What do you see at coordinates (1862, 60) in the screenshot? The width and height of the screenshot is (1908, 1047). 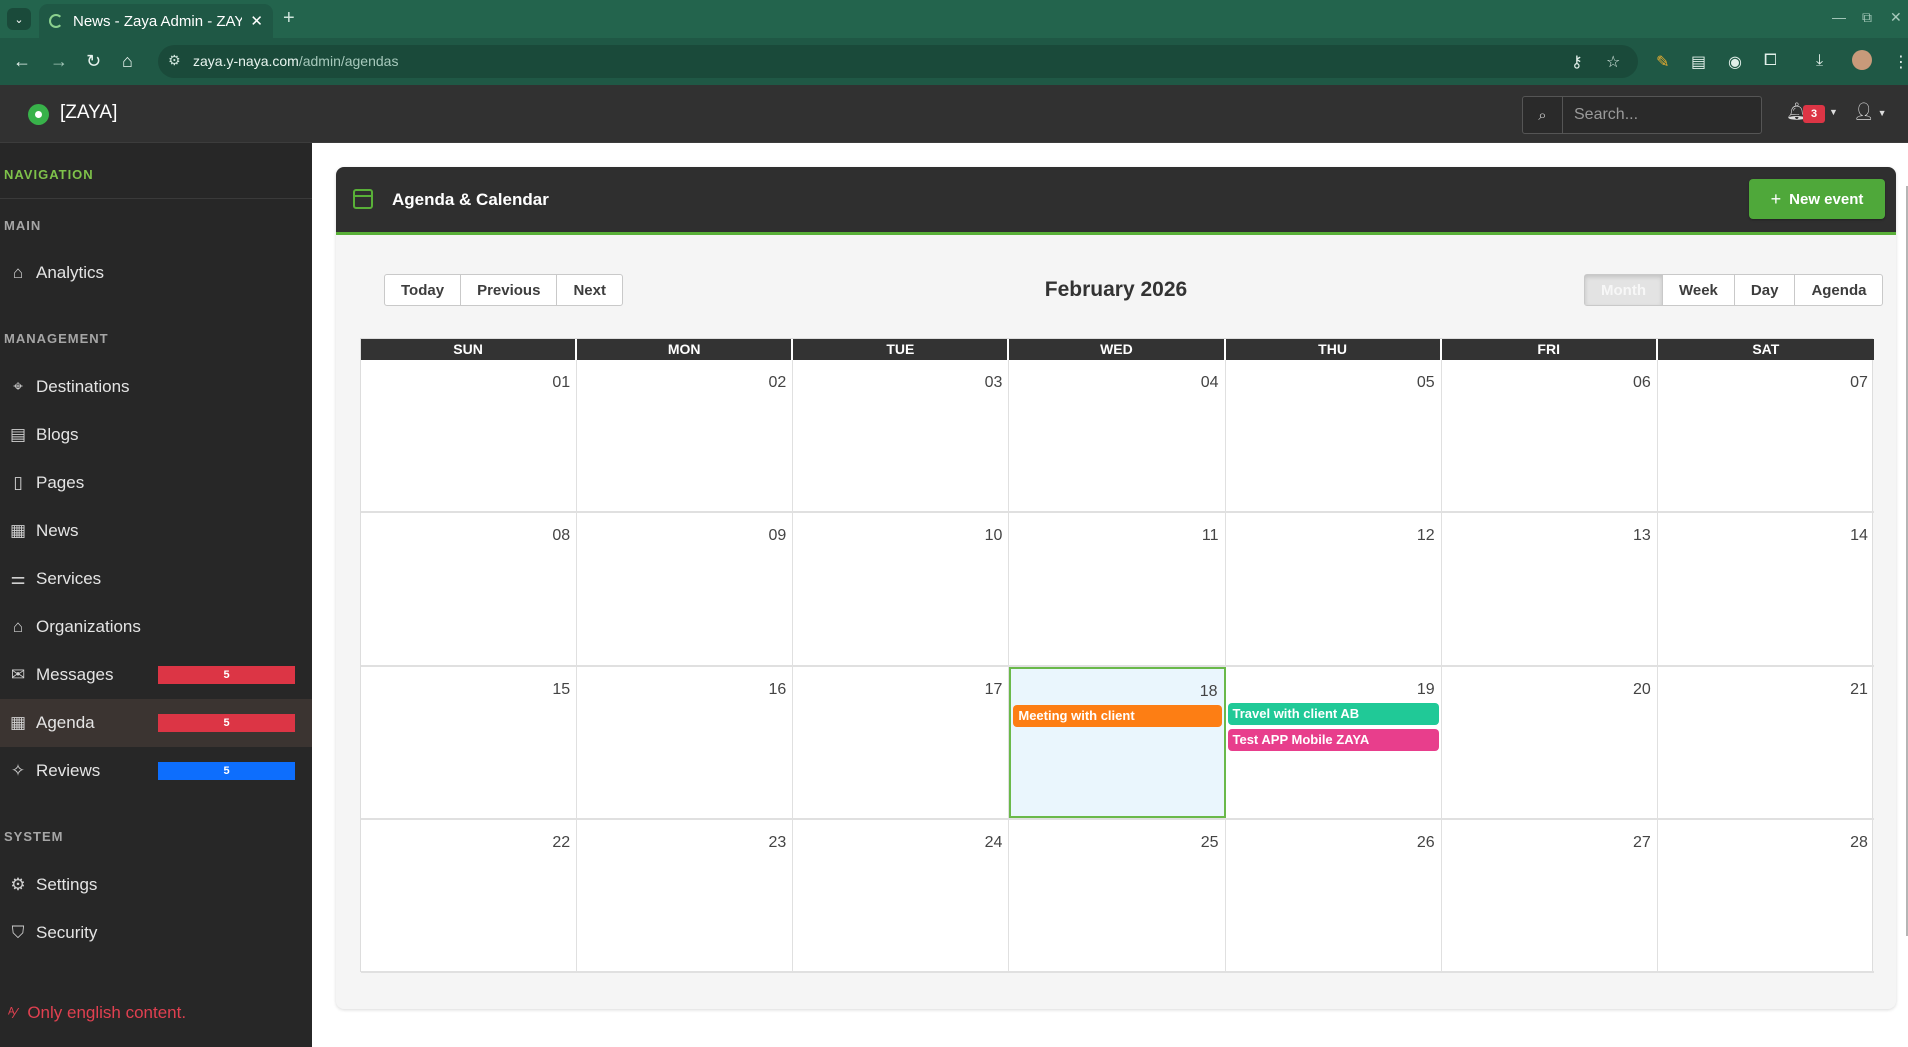 I see `profile-avatar` at bounding box center [1862, 60].